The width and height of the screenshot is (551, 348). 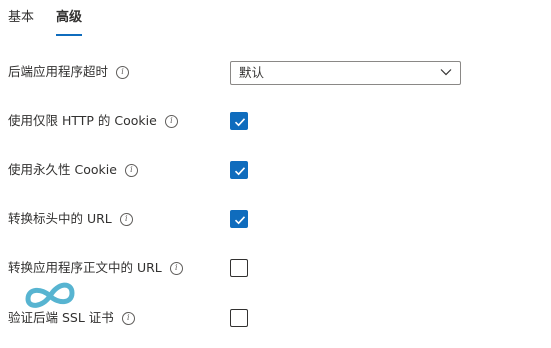 What do you see at coordinates (85, 267) in the screenshot?
I see `translate-body-url-label: 转换应用程序正文中的 URL` at bounding box center [85, 267].